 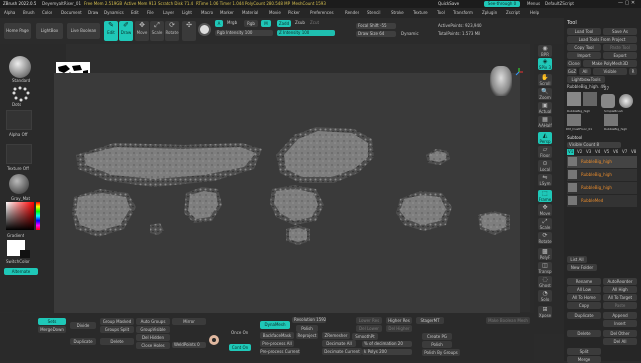 What do you see at coordinates (620, 55) in the screenshot?
I see `export-button: Export` at bounding box center [620, 55].